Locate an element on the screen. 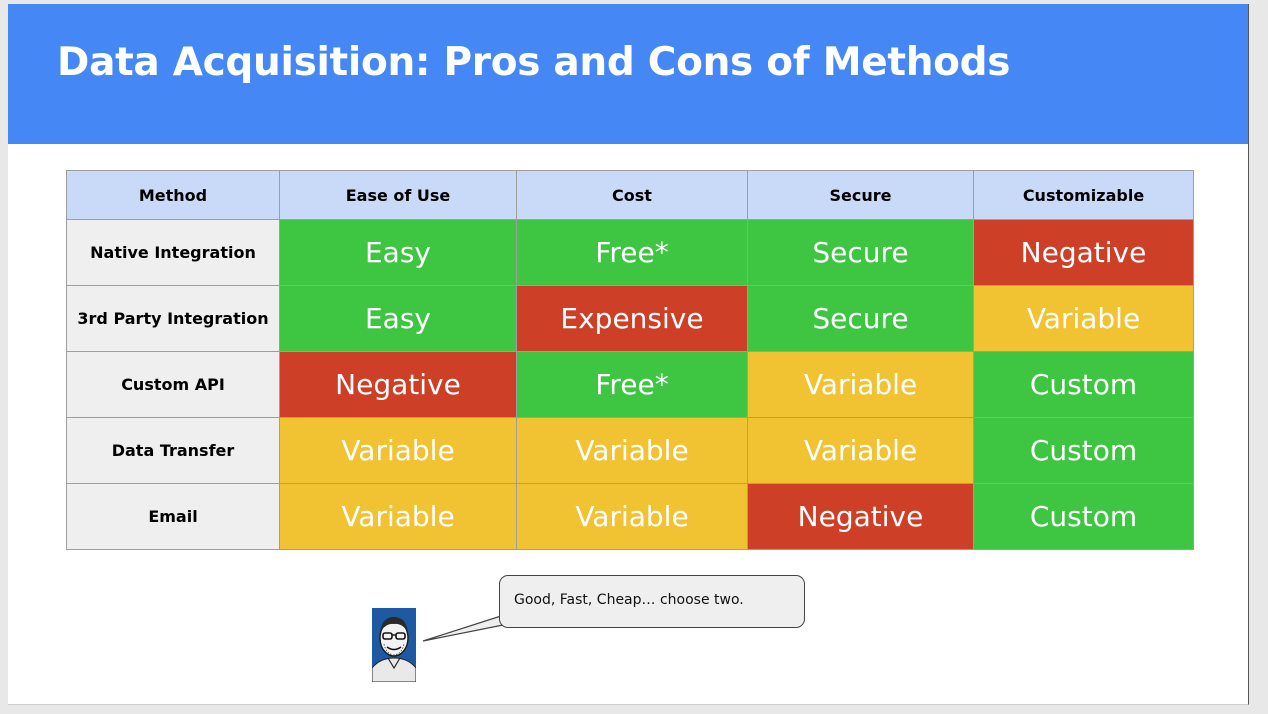  row-method-label: Email is located at coordinates (173, 516).